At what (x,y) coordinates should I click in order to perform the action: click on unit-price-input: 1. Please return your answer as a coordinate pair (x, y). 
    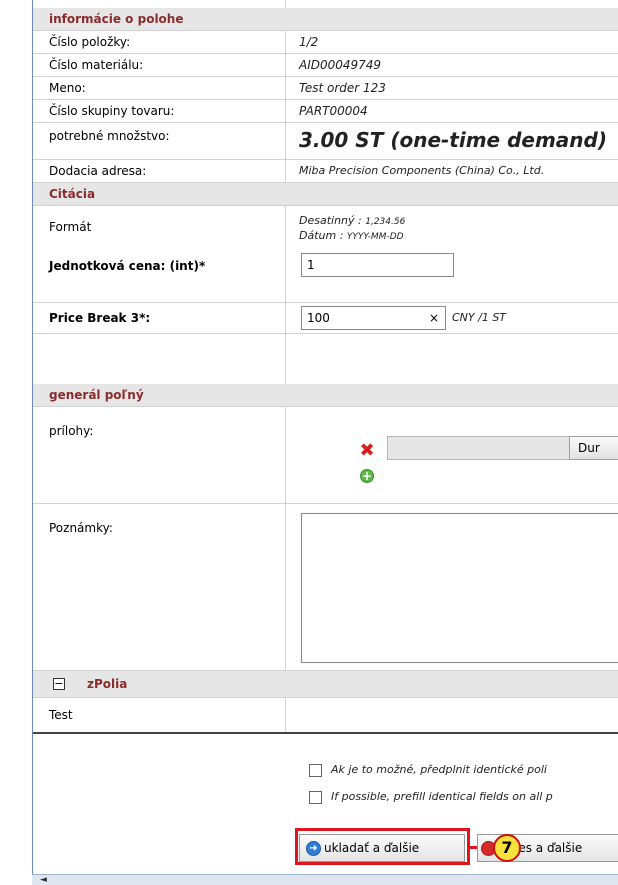
    Looking at the image, I should click on (377, 265).